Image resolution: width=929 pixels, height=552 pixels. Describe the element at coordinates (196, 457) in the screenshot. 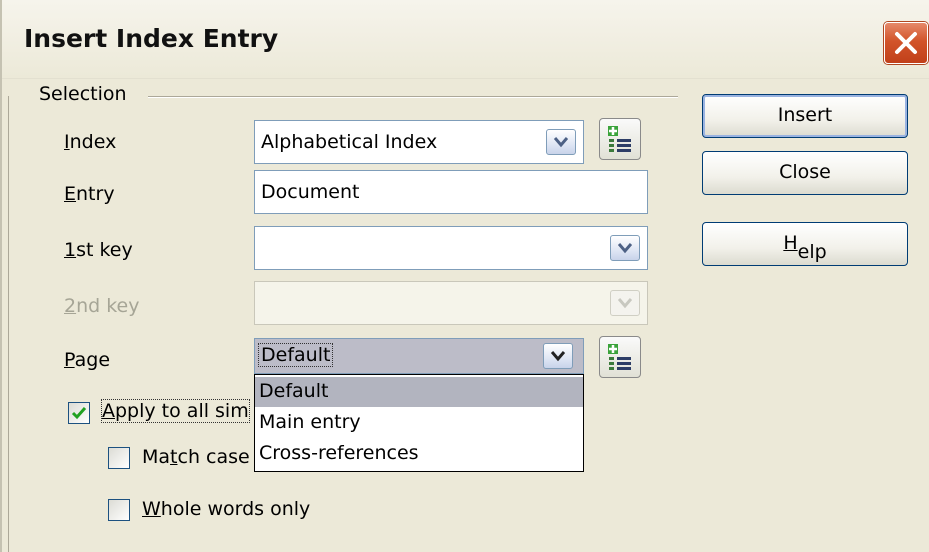

I see `match-case-label: Match case` at that location.